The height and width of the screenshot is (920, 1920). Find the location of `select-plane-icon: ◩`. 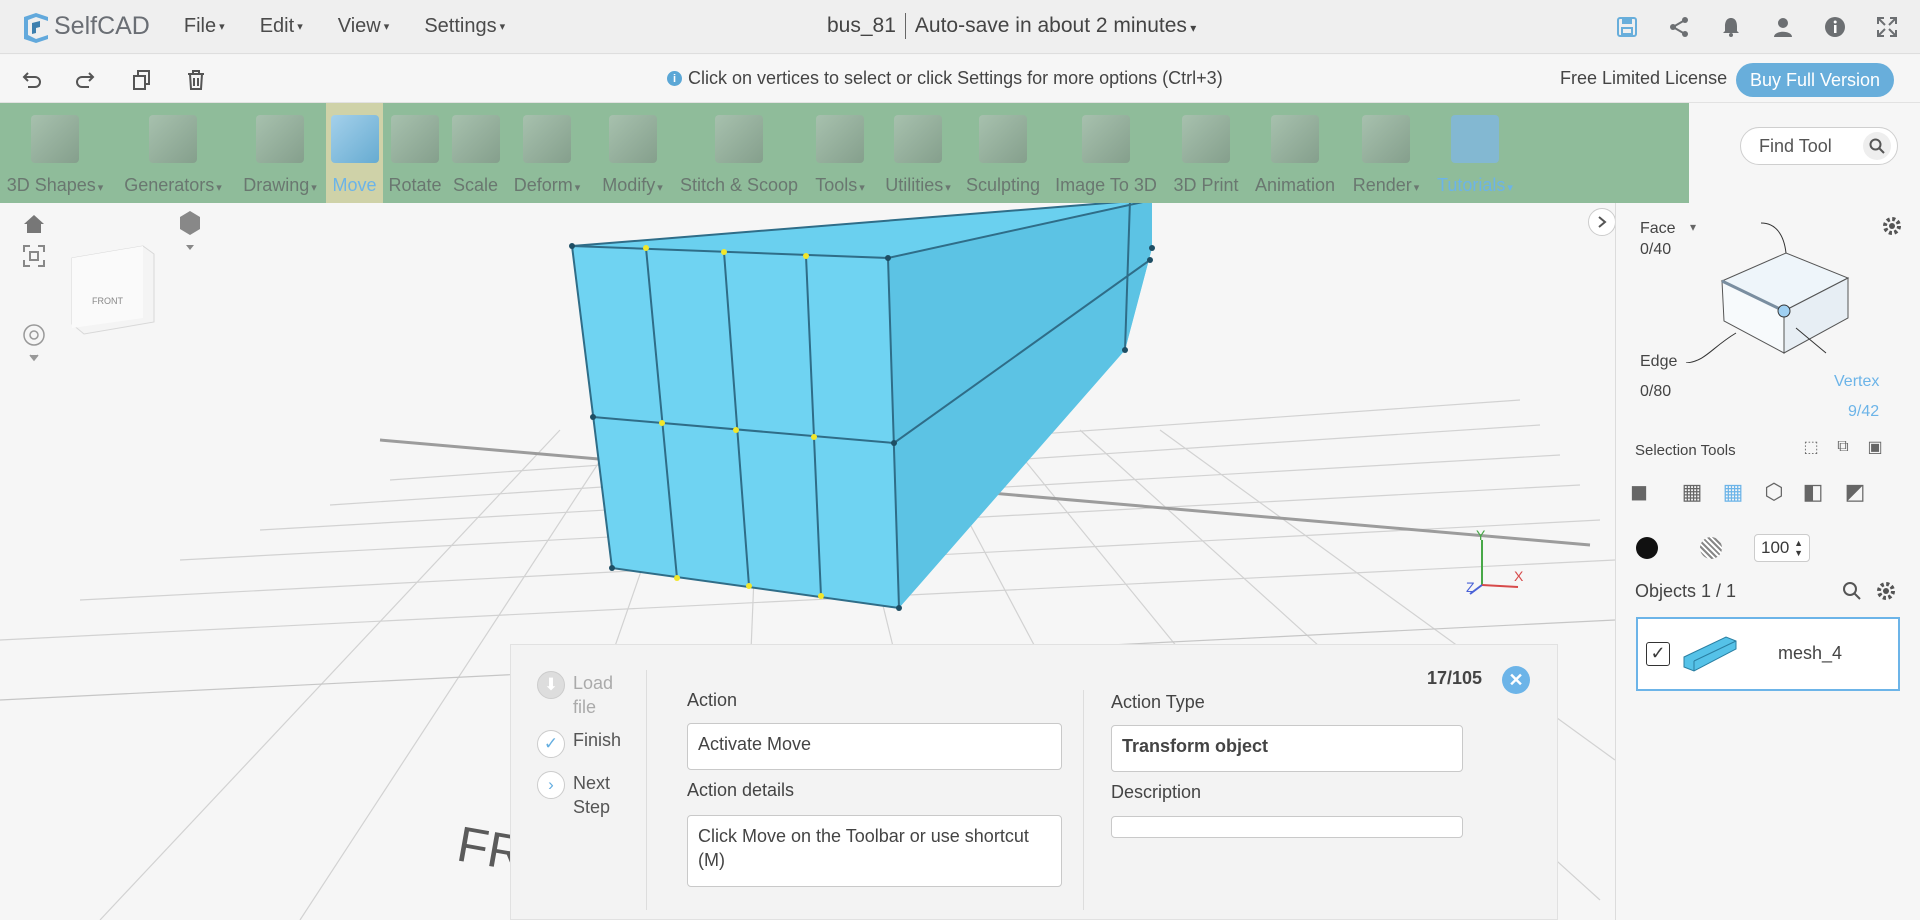

select-plane-icon: ◩ is located at coordinates (1855, 492).